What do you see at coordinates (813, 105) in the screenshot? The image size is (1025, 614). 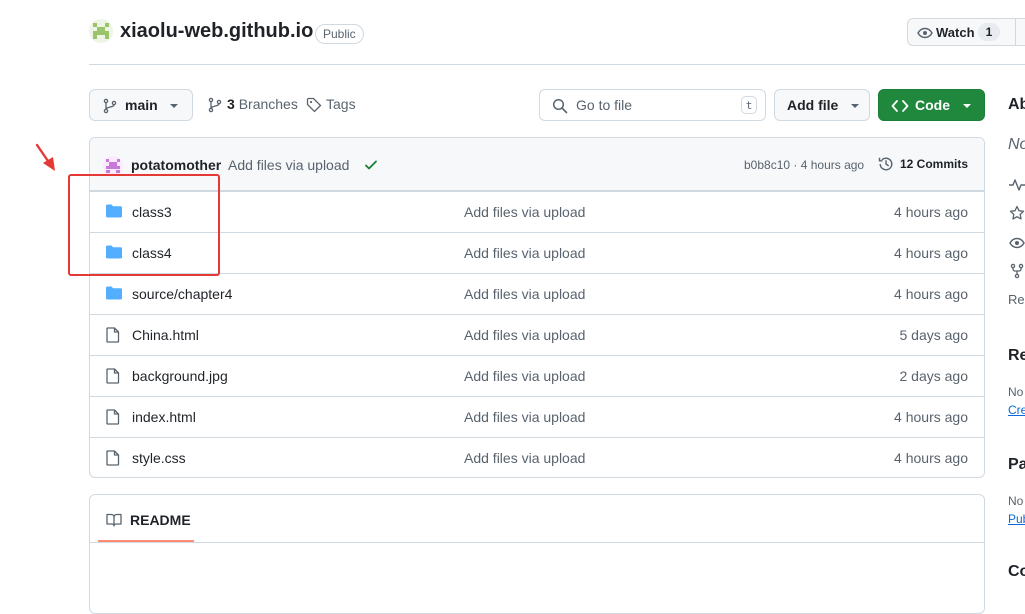 I see `add-file-label: Add file` at bounding box center [813, 105].